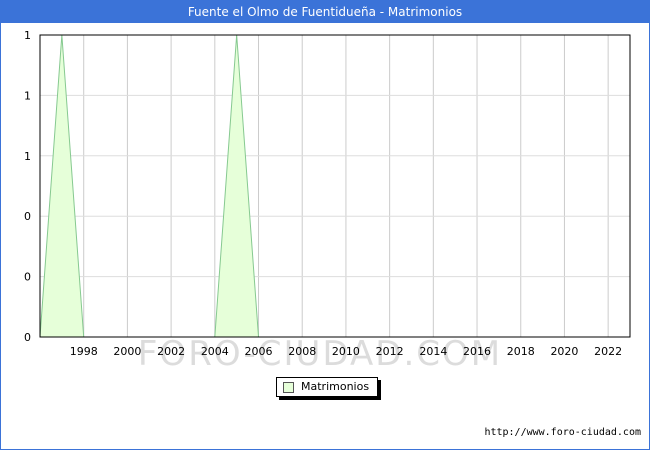 The width and height of the screenshot is (650, 450). Describe the element at coordinates (608, 351) in the screenshot. I see `x-tick-label: 2022` at that location.